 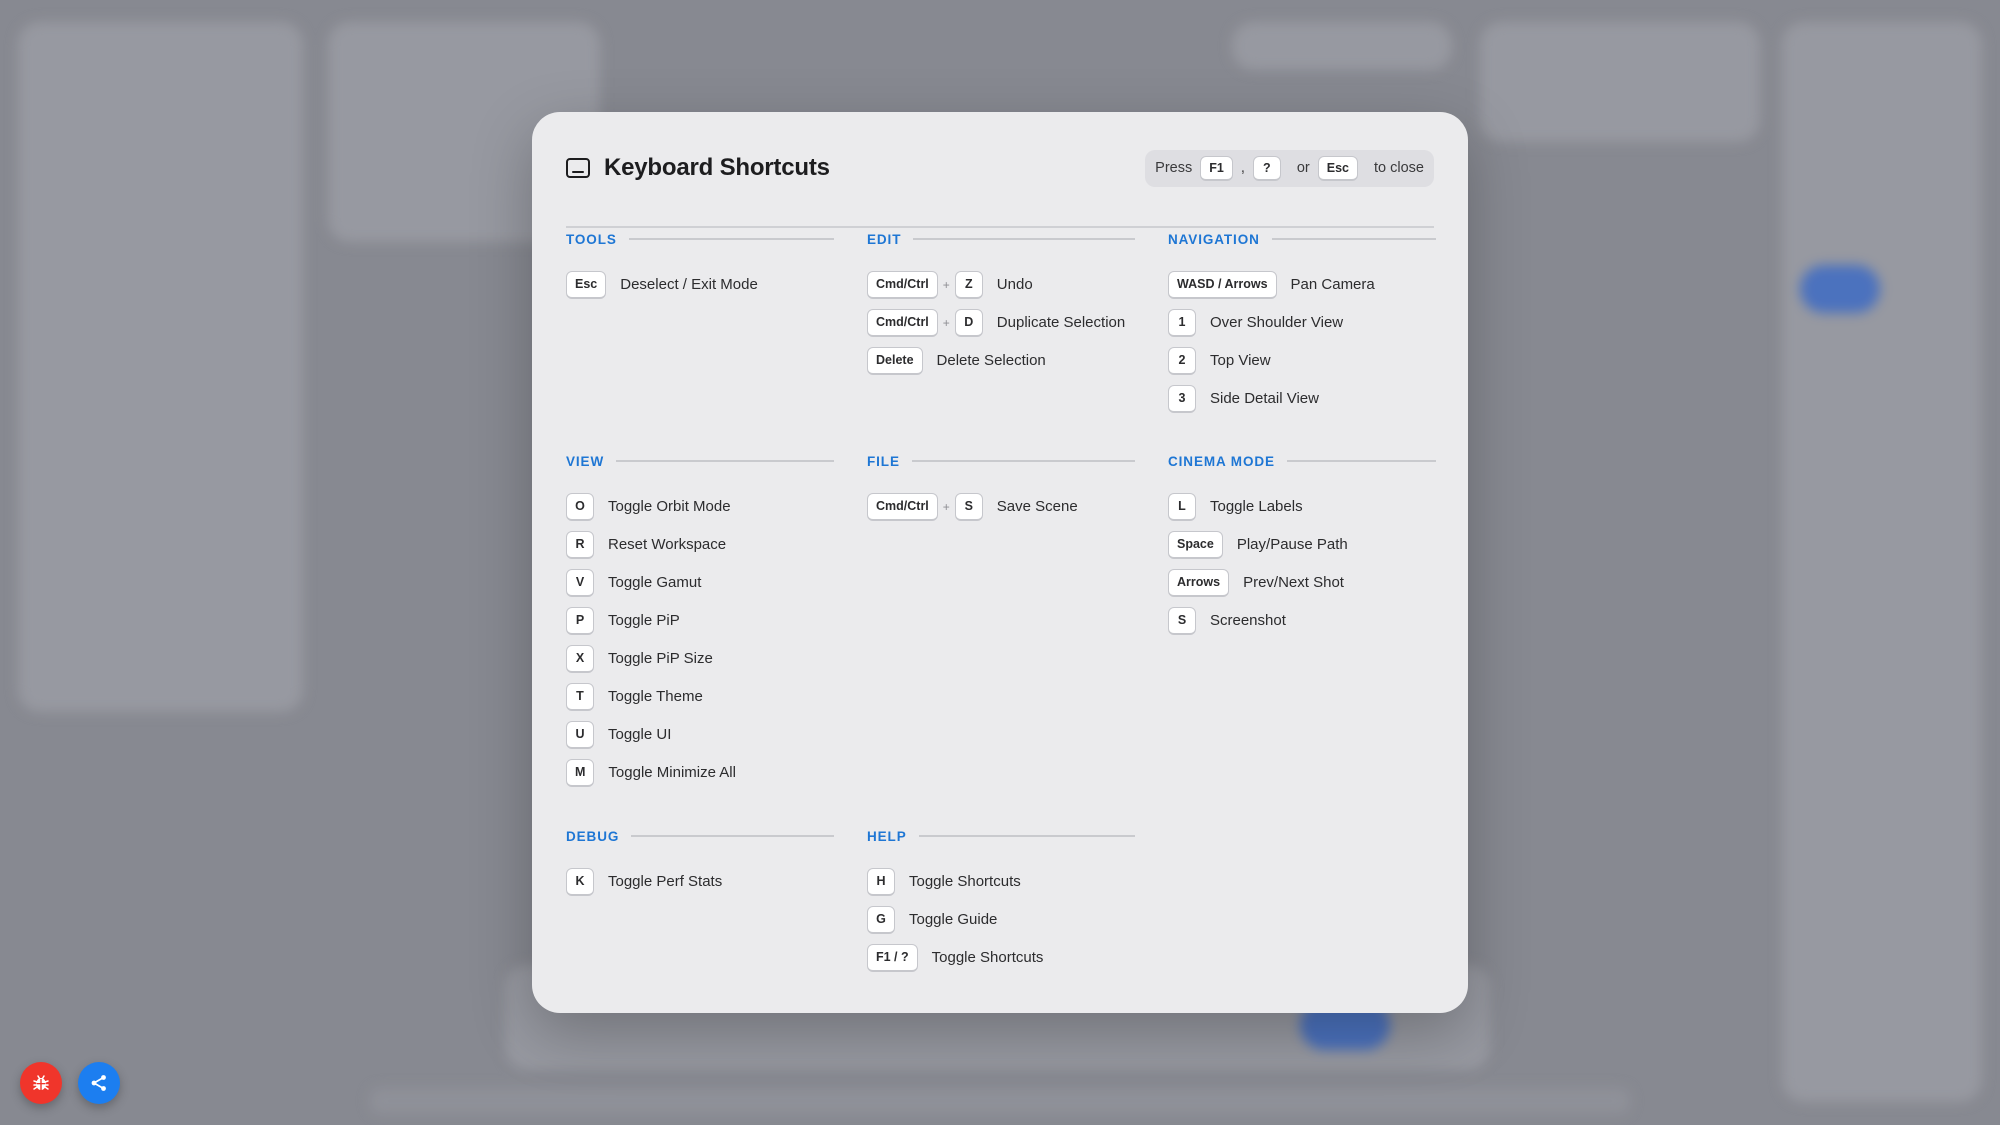 What do you see at coordinates (1001, 486) in the screenshot?
I see `section-file: FILE Cmd/Ctrl + S Save Scene` at bounding box center [1001, 486].